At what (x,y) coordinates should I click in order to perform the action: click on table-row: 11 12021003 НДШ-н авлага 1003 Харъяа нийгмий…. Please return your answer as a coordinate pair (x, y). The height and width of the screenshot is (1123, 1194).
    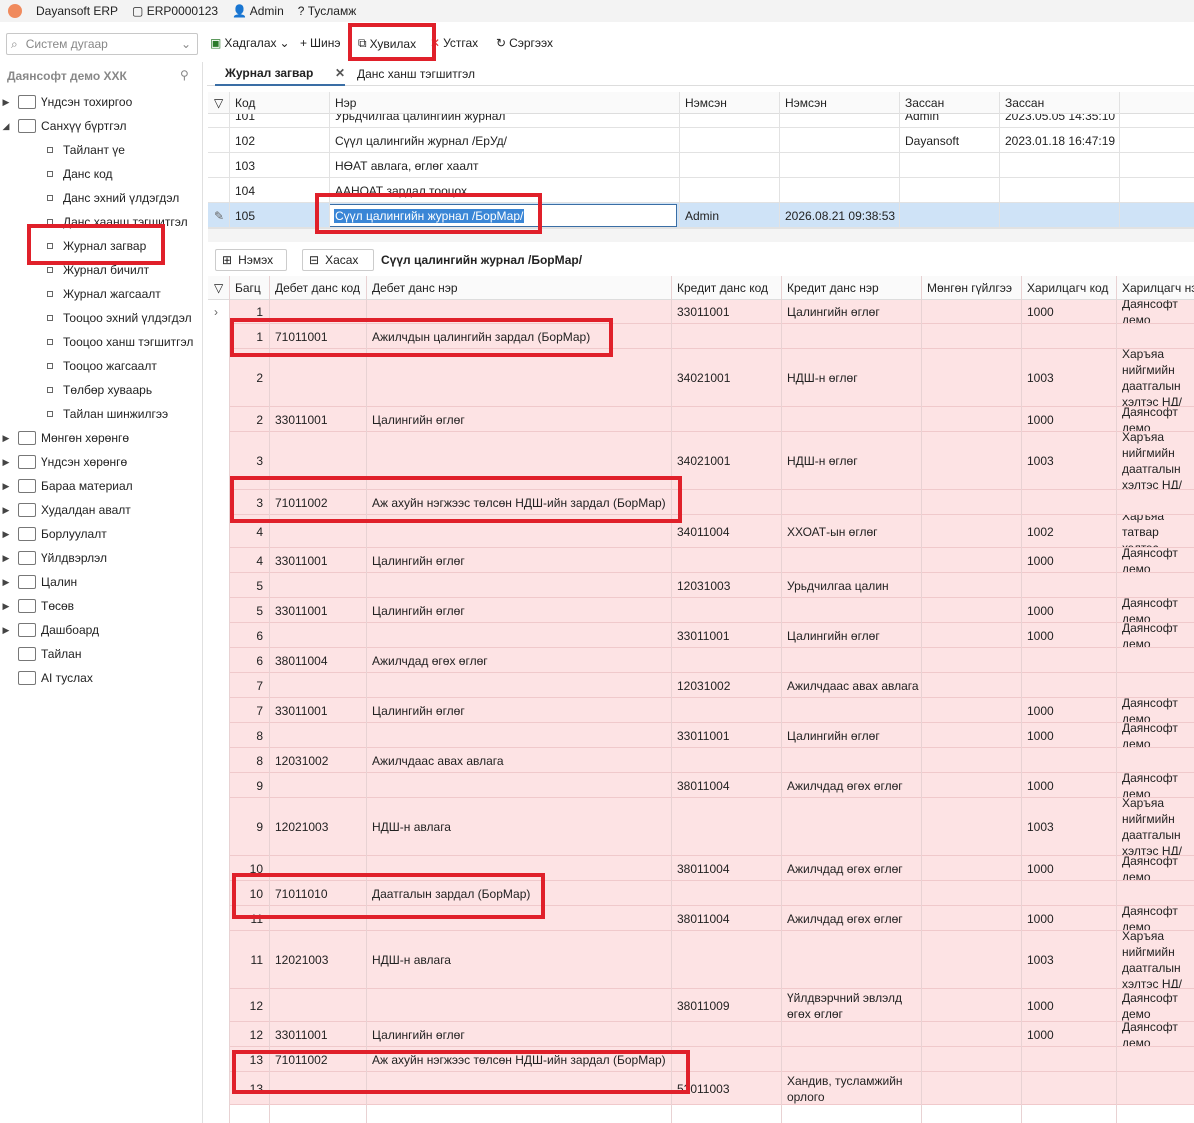
    Looking at the image, I should click on (711, 960).